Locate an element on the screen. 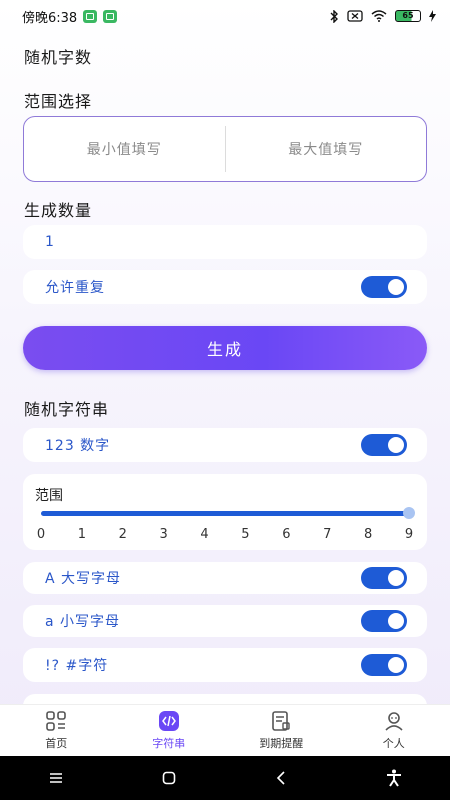 The image size is (450, 800). clock: 傍晚6:38 is located at coordinates (50, 18).